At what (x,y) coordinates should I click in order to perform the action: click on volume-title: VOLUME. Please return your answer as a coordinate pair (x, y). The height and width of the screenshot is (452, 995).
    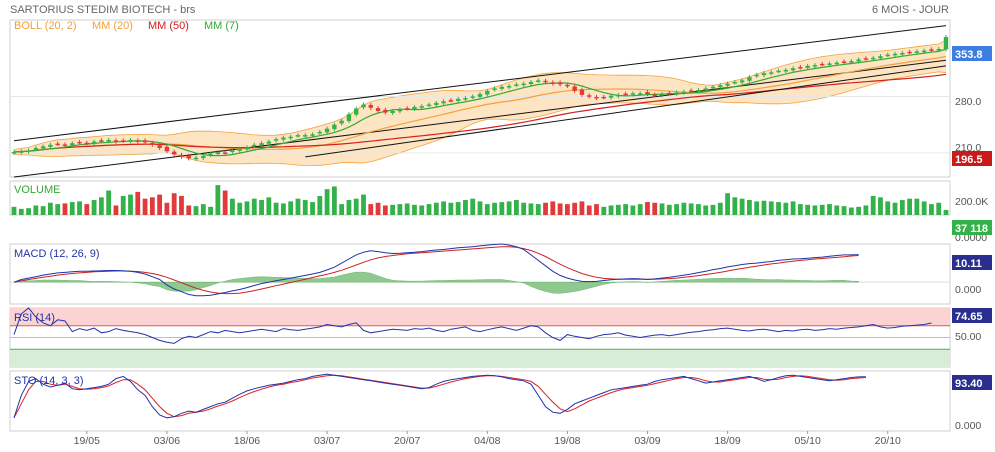
    Looking at the image, I should click on (37, 190).